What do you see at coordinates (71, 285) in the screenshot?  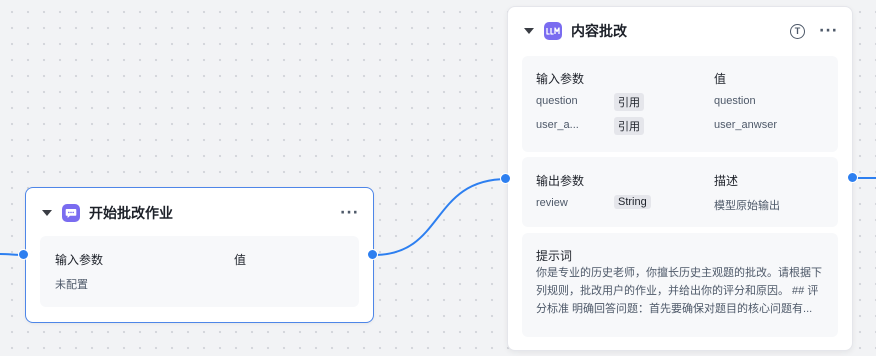 I see `empty-config-text: 未配置` at bounding box center [71, 285].